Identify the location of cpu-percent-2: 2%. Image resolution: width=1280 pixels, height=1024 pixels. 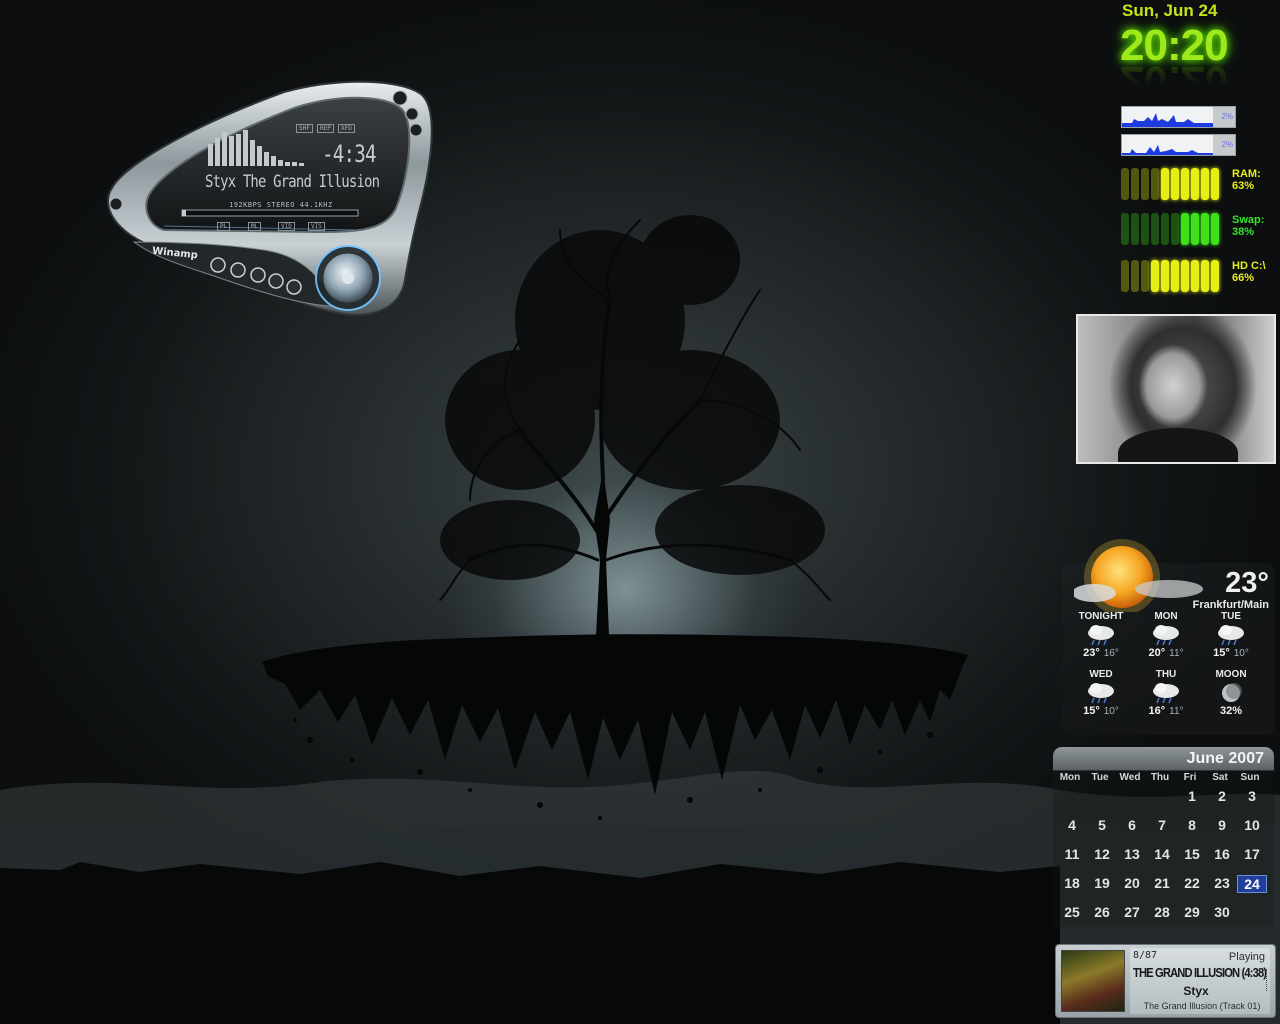
(1224, 145).